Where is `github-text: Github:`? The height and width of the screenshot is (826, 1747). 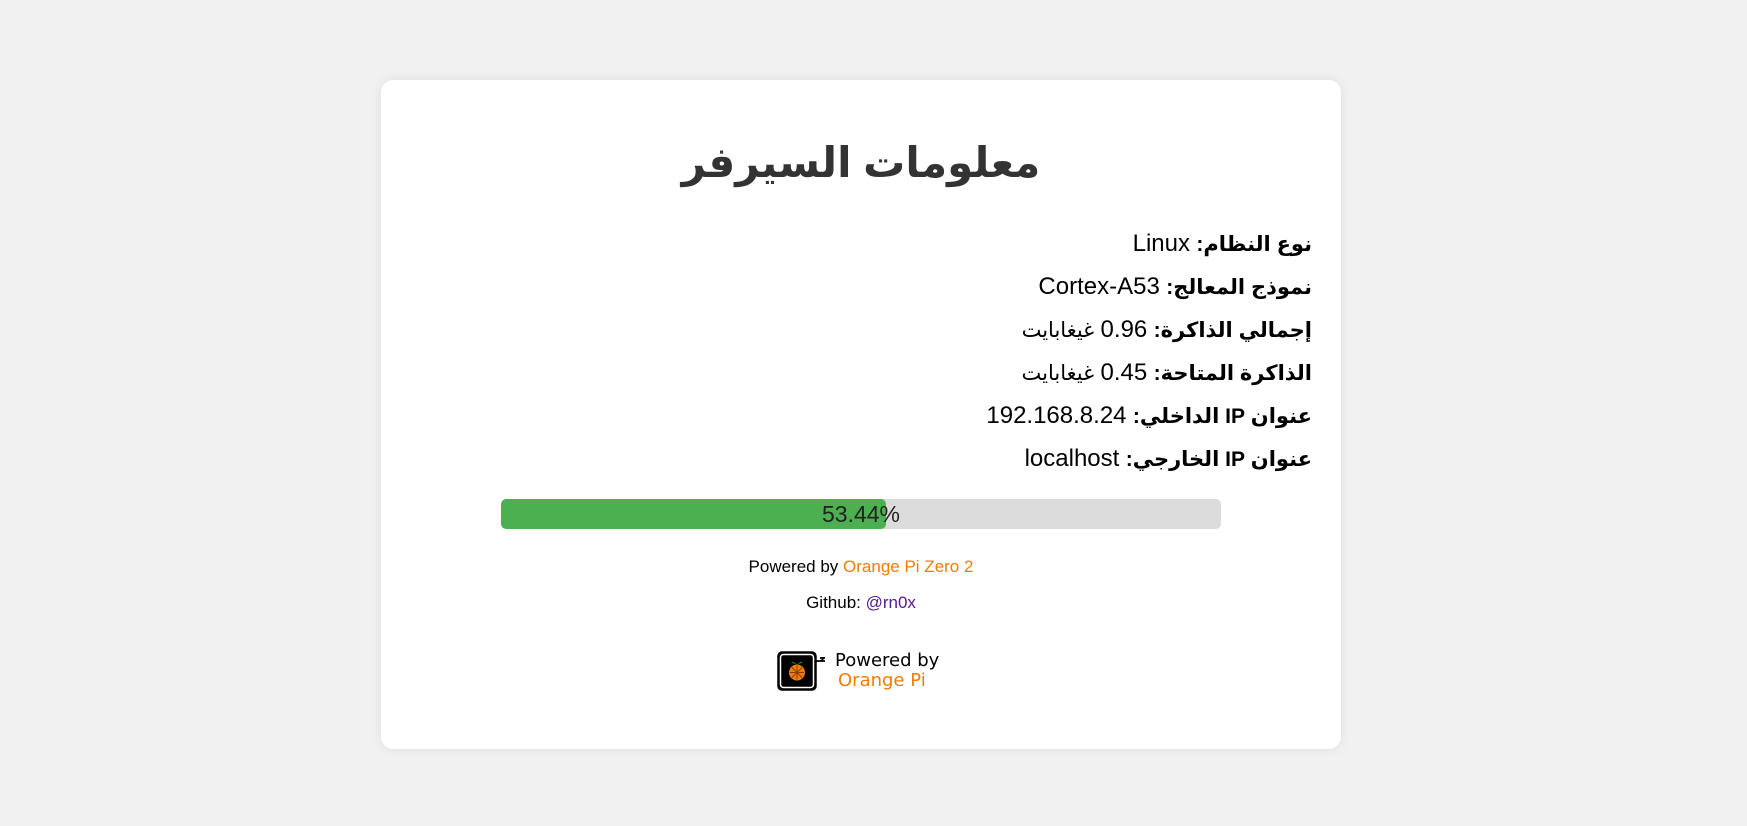
github-text: Github: is located at coordinates (833, 602).